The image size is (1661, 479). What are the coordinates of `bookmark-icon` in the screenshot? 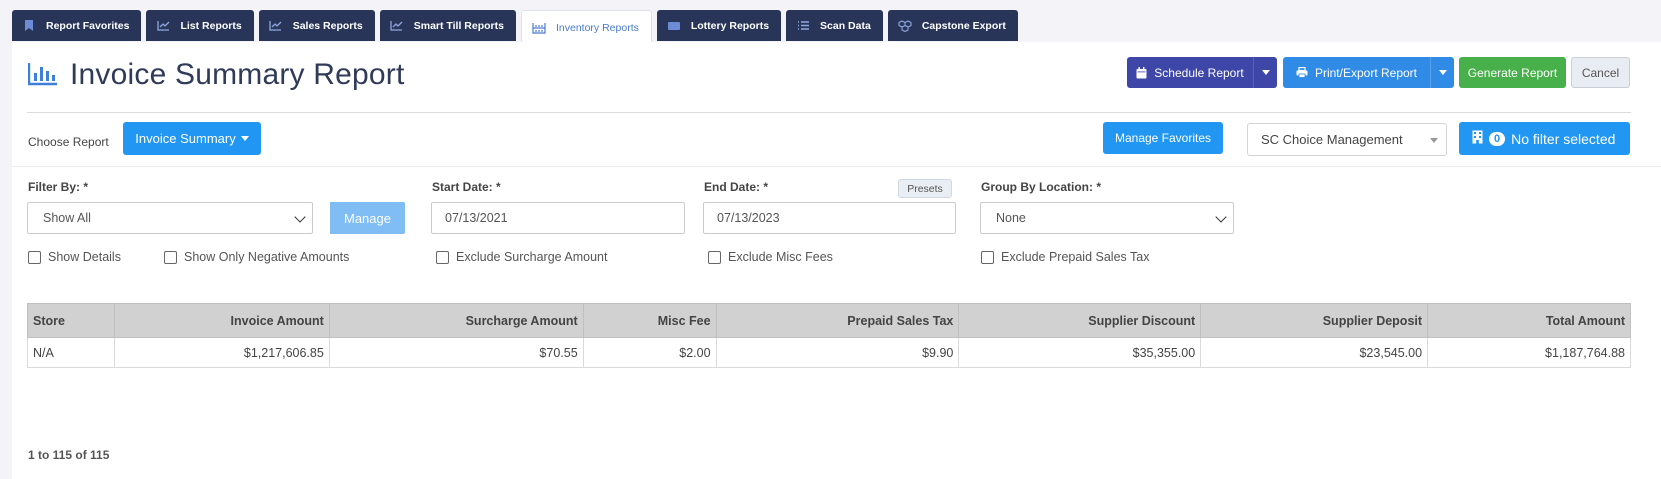 It's located at (29, 26).